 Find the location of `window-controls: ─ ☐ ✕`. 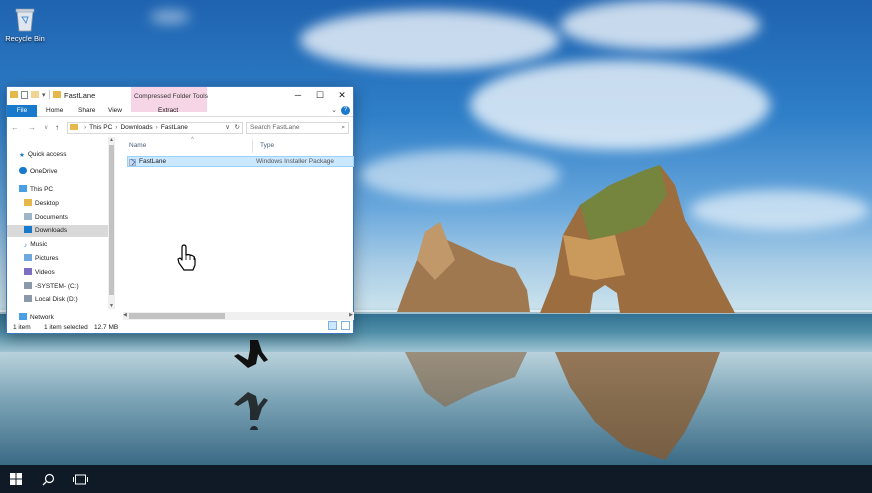

window-controls: ─ ☐ ✕ is located at coordinates (320, 95).